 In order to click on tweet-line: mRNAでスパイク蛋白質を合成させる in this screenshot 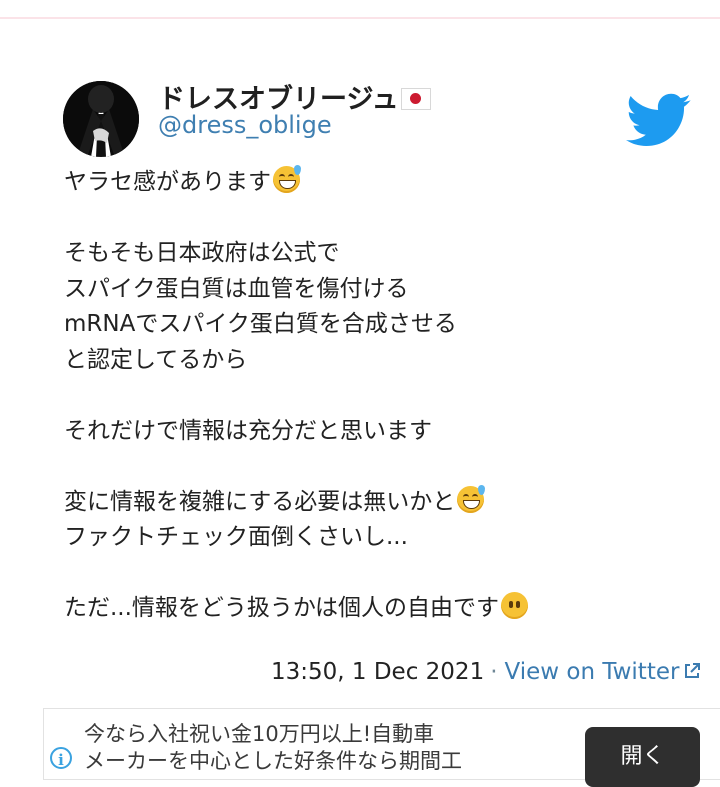, I will do `click(260, 324)`.